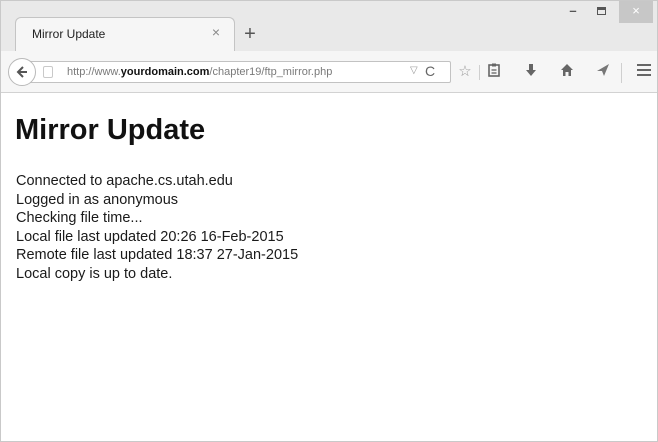 The image size is (658, 442). I want to click on url-dropdown-icon: ▽, so click(414, 70).